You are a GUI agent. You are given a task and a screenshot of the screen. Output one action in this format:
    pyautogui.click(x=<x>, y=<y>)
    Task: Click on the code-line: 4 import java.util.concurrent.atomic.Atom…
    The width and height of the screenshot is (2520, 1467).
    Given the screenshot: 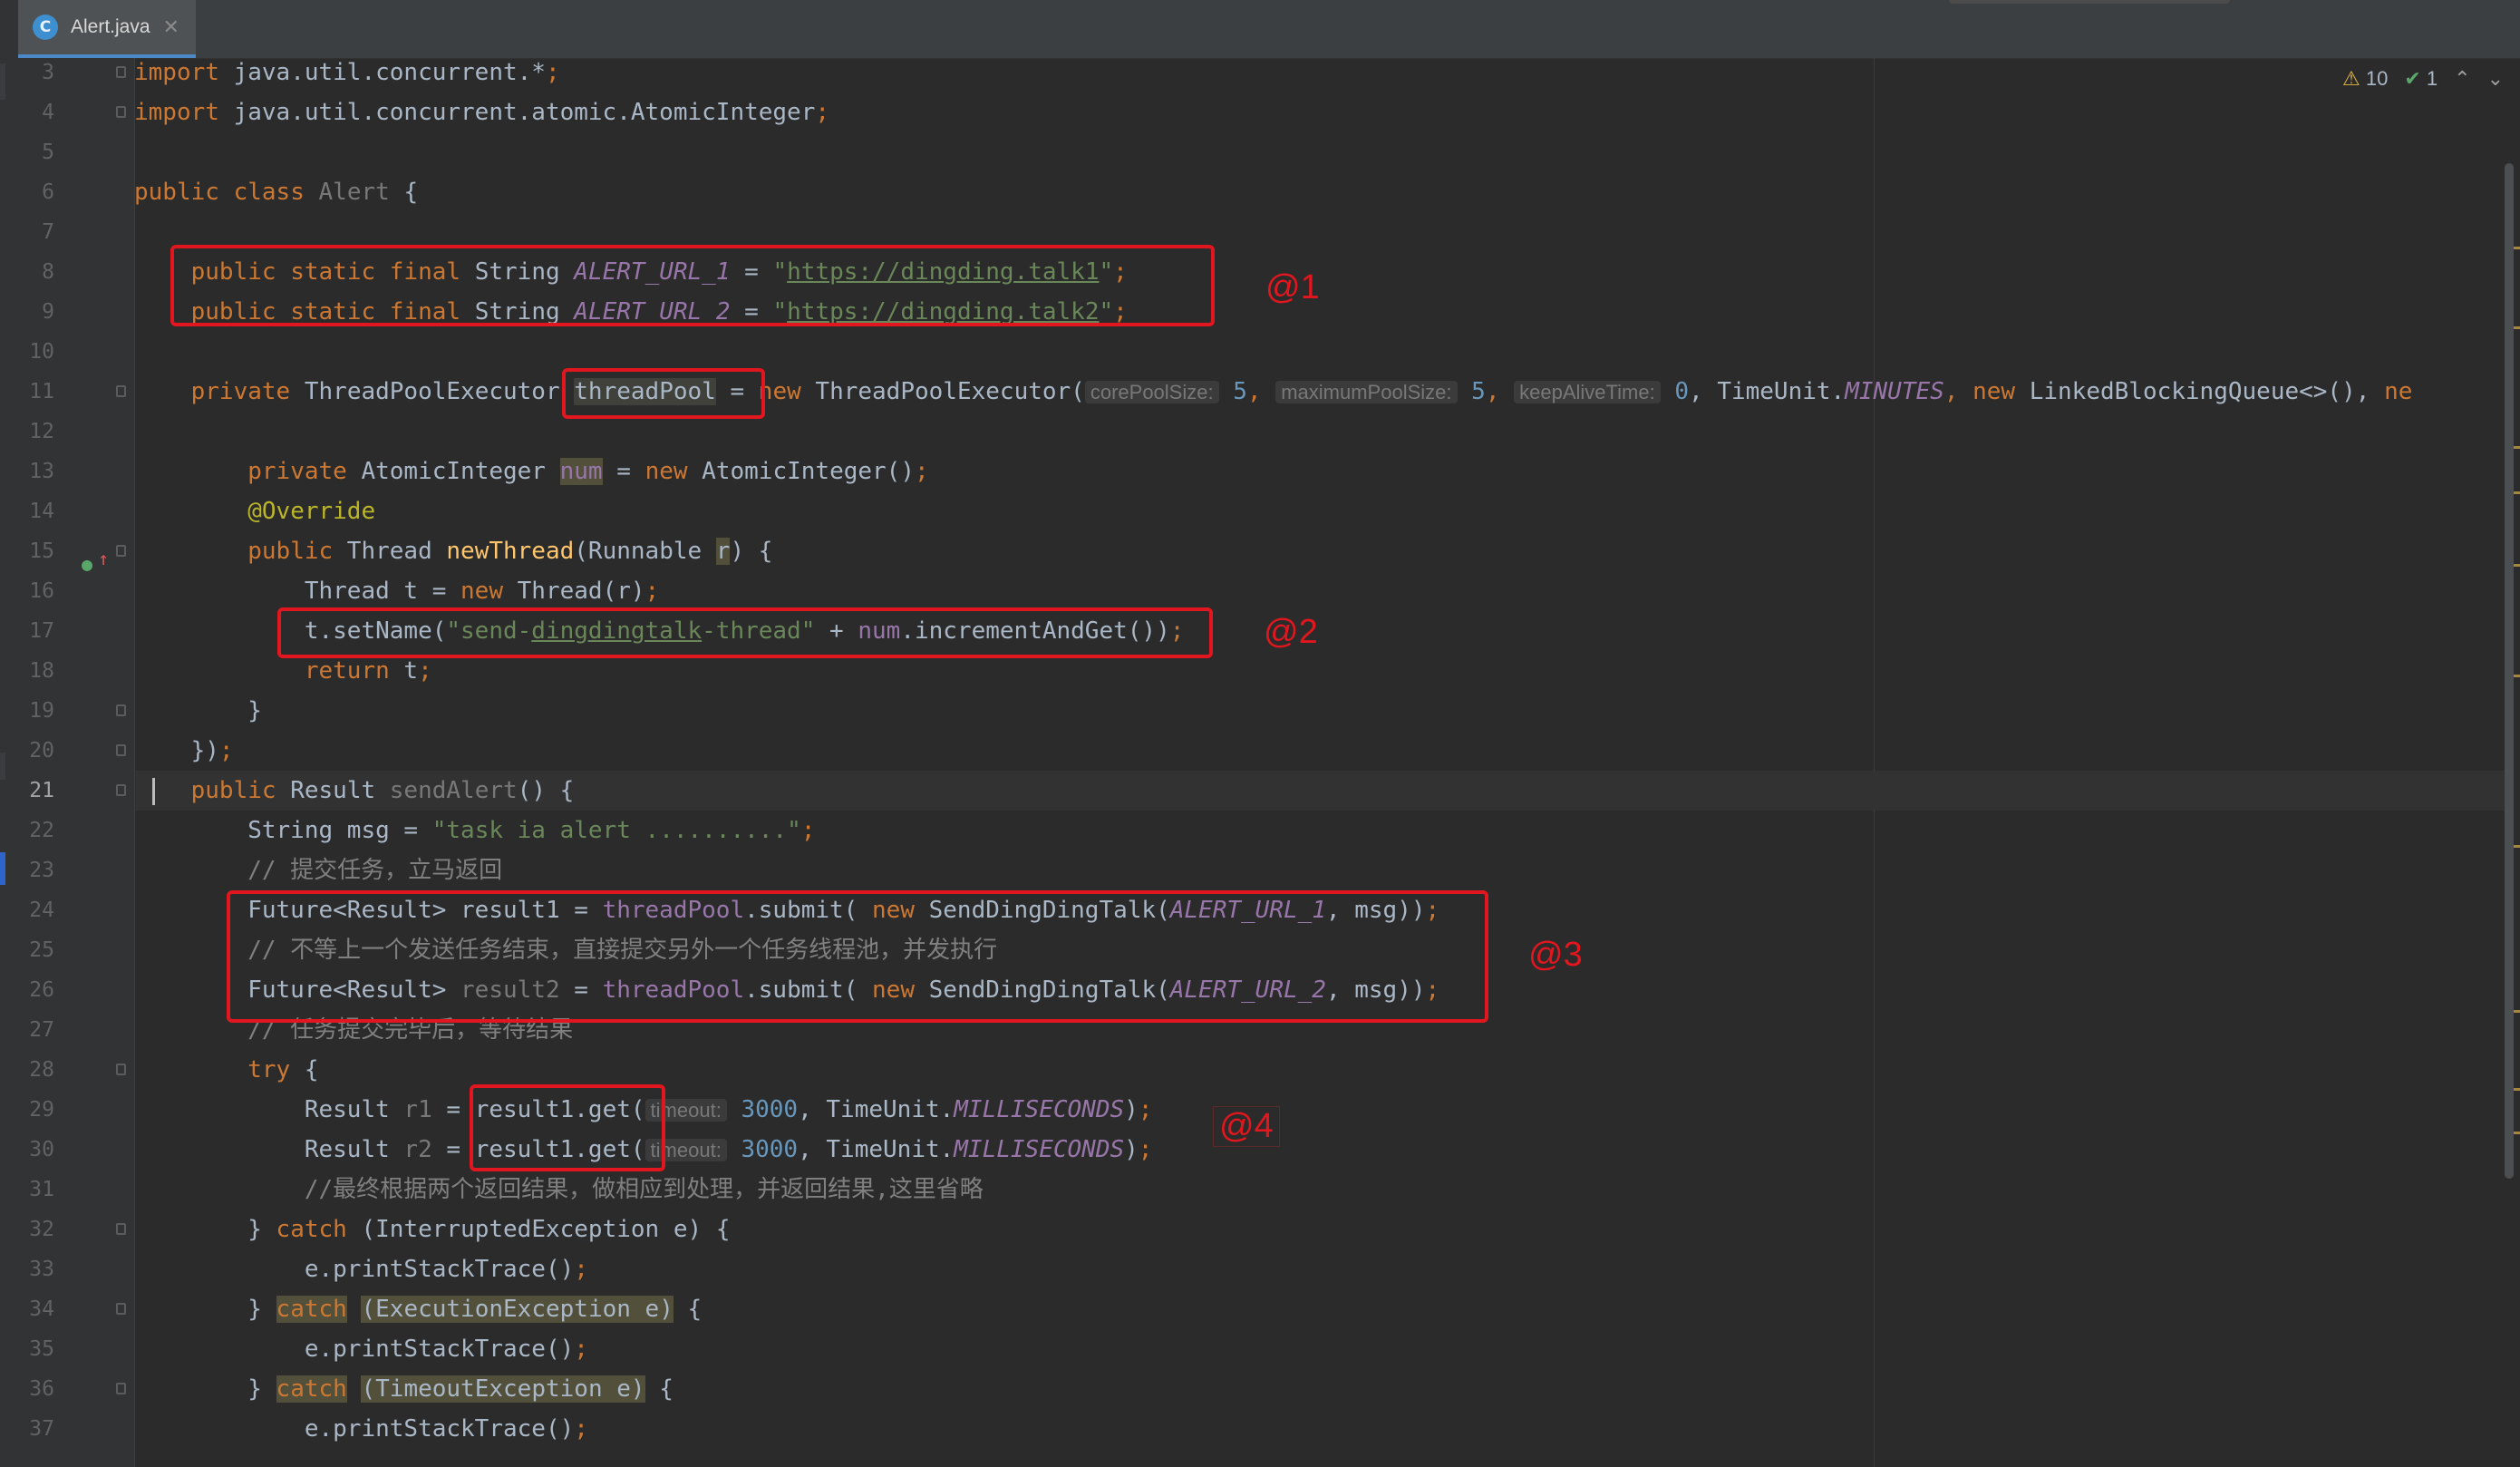 What is the action you would take?
    pyautogui.click(x=1269, y=112)
    